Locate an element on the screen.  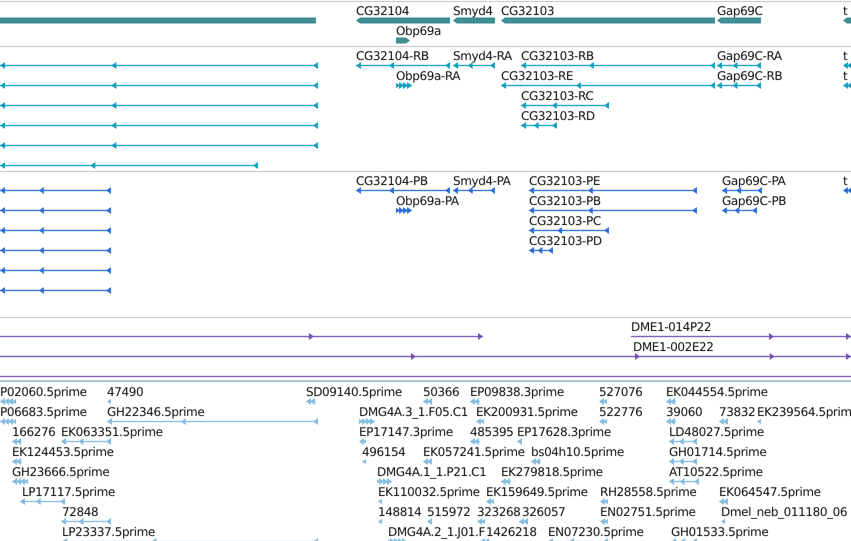
feature-label: 522776 is located at coordinates (620, 412).